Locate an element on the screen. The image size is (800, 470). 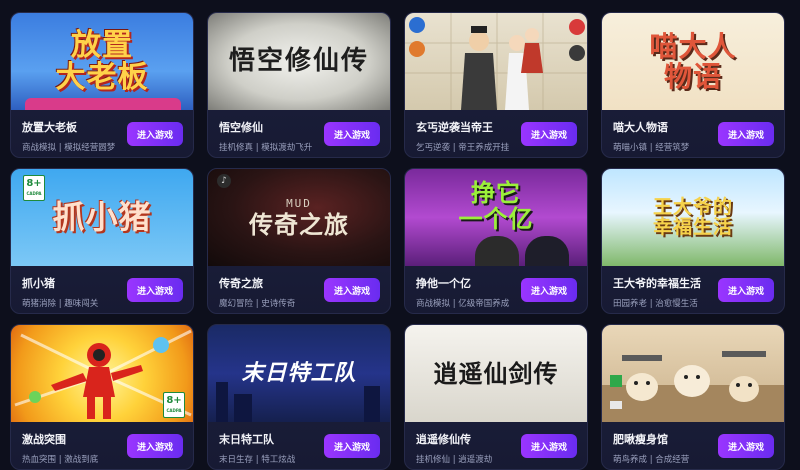
game-card: MUD 传奇之旅 ♪ 传奇之旅 魔幻冒险 | 史诗传奇 进入游戏 is located at coordinates (299, 241).